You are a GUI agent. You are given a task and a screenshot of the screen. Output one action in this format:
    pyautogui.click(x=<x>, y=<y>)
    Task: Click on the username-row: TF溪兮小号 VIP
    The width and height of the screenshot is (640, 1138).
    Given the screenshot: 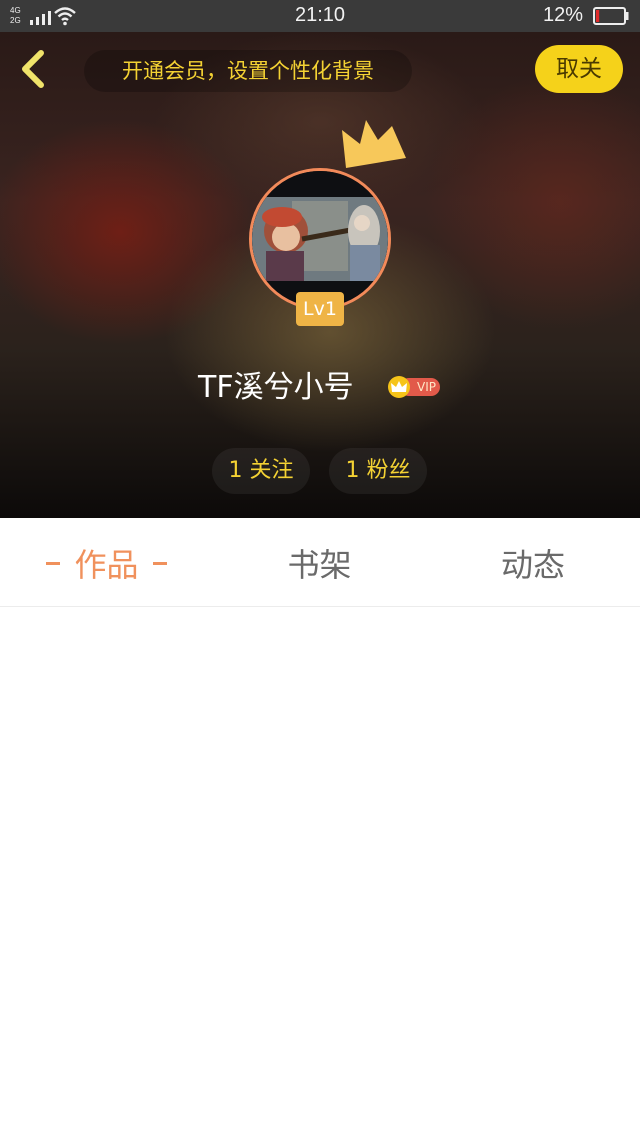 What is the action you would take?
    pyautogui.click(x=320, y=388)
    